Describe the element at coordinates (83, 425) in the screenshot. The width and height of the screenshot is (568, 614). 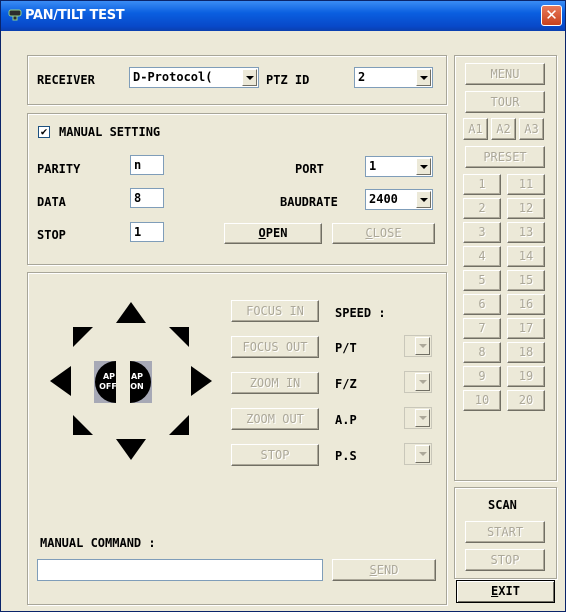
I see `arrow-down-left-icon` at that location.